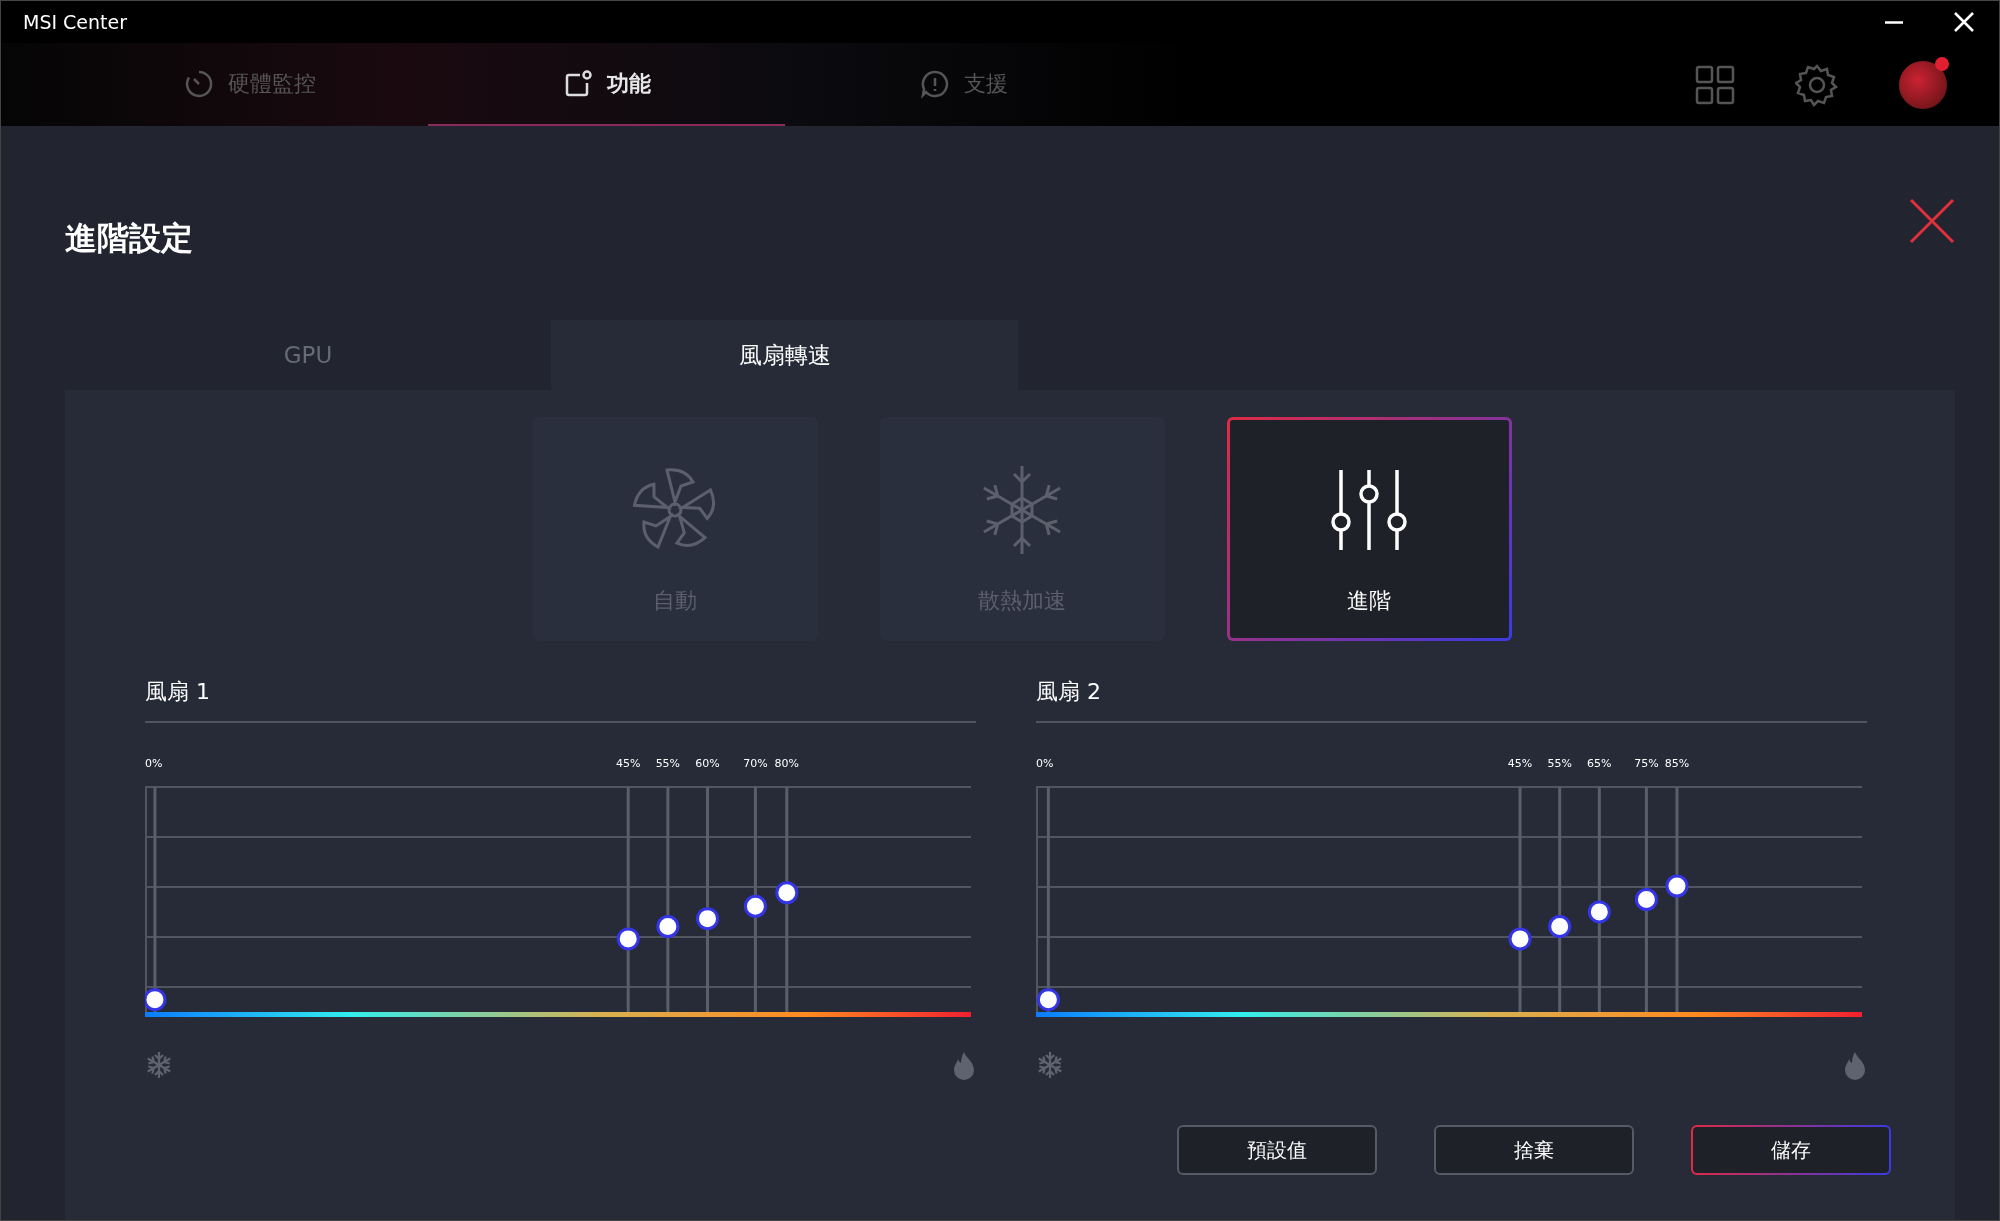 The image size is (2000, 1221). I want to click on fan-title: 風扇 1, so click(560, 700).